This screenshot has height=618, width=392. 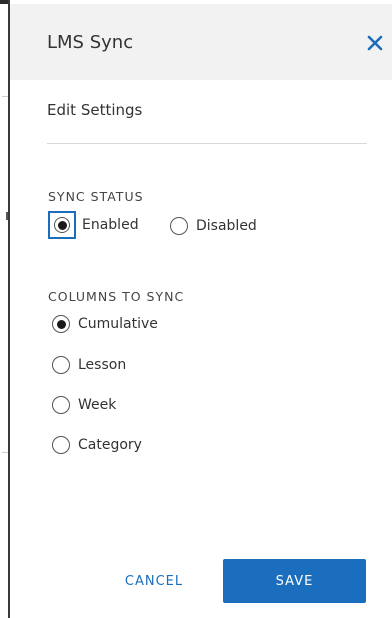 What do you see at coordinates (226, 226) in the screenshot?
I see `radio-label: Disabled` at bounding box center [226, 226].